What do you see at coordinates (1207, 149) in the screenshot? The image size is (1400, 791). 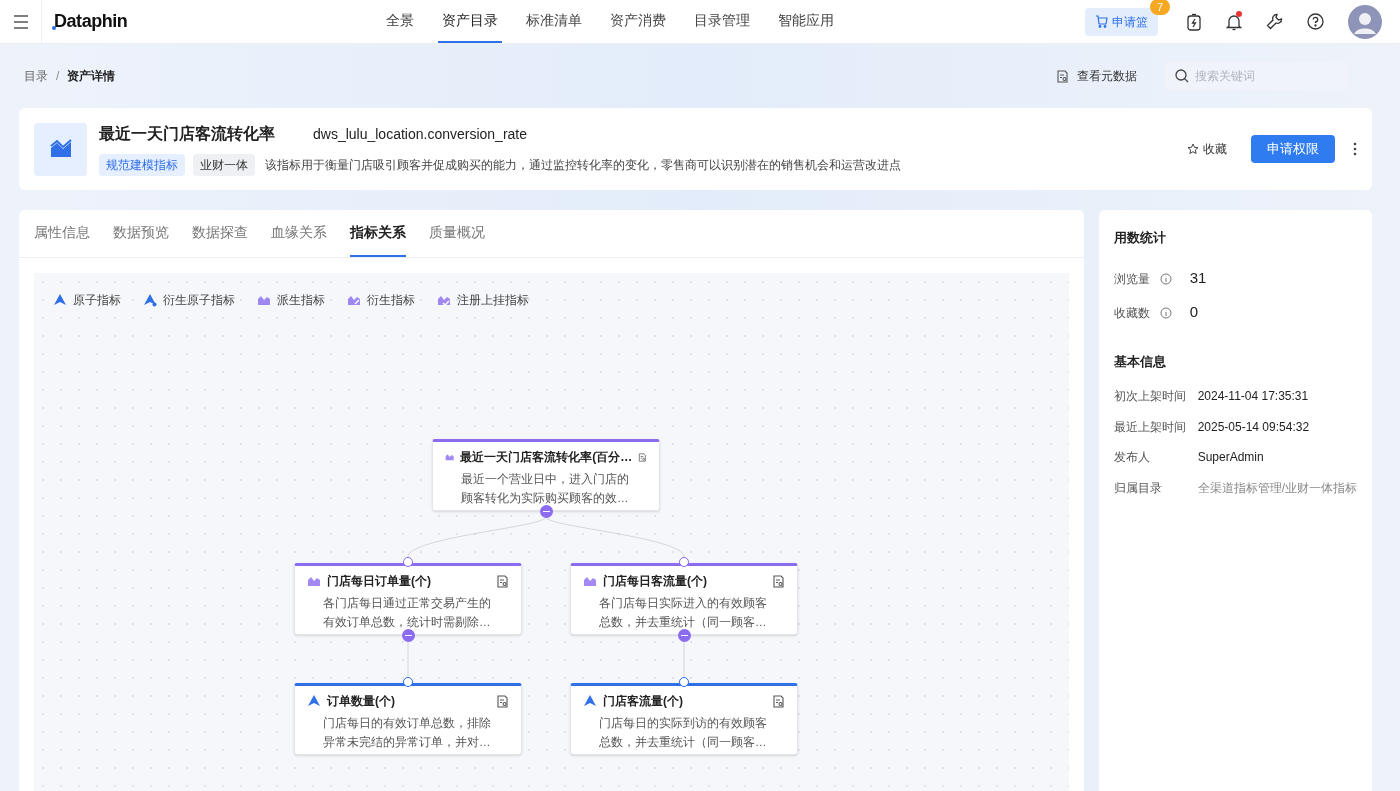 I see `favorite-button: 收藏` at bounding box center [1207, 149].